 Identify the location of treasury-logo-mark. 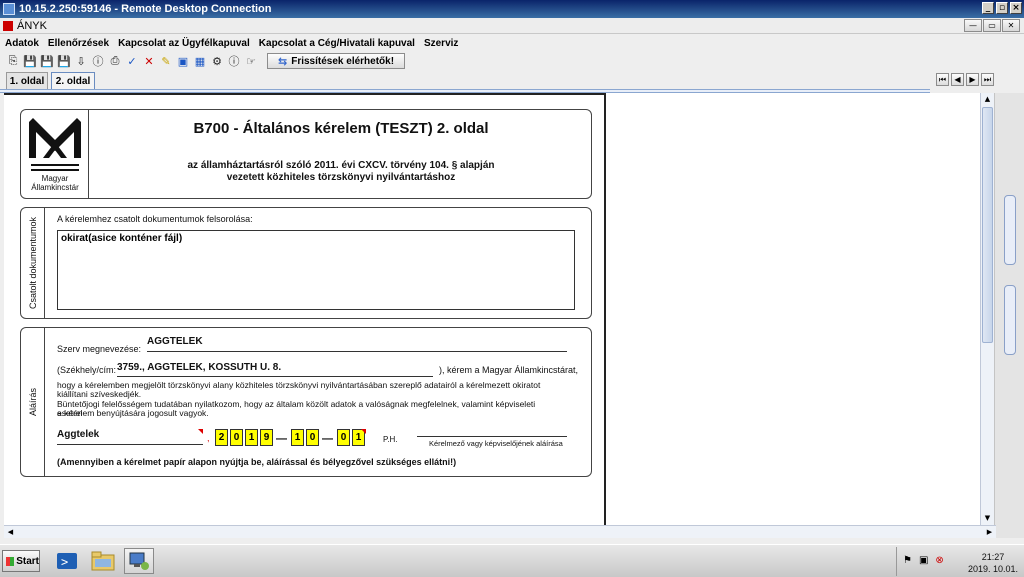
(55, 138).